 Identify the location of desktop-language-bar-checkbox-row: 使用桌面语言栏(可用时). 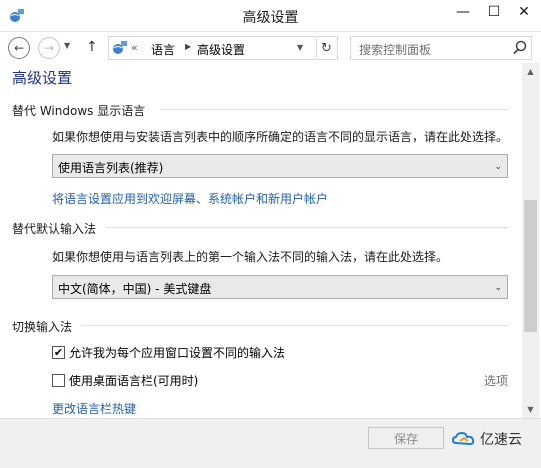
(125, 380).